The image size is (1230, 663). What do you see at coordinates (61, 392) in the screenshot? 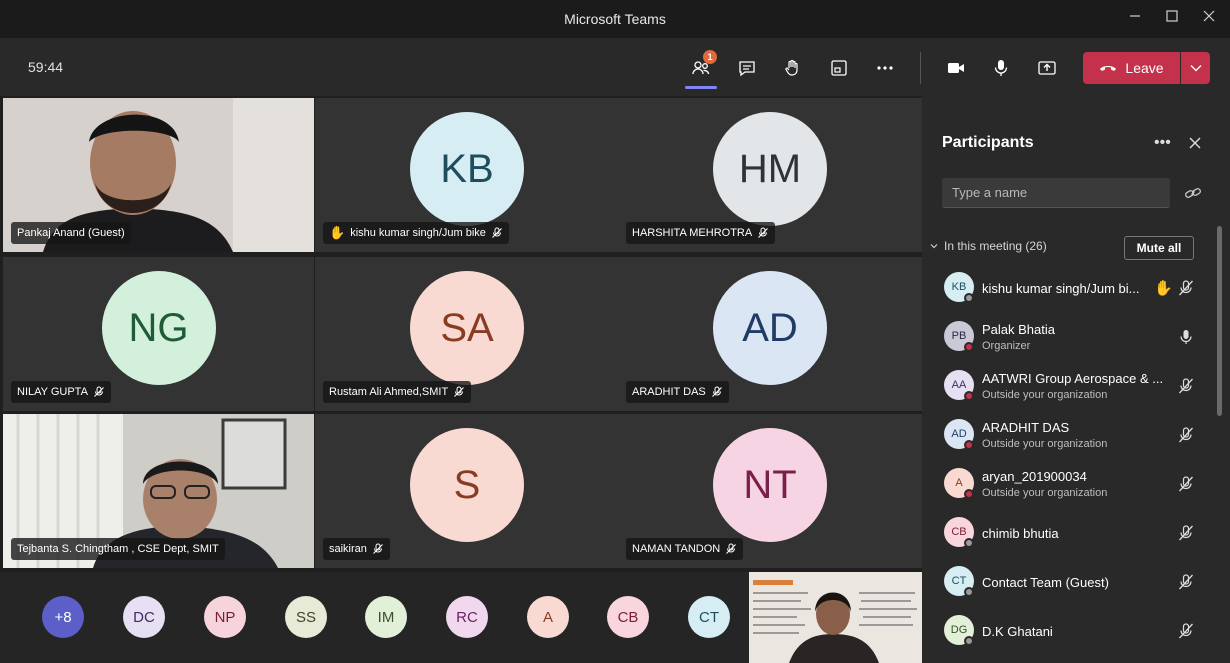
I see `participant-name-tag: NILAY GUPTA` at bounding box center [61, 392].